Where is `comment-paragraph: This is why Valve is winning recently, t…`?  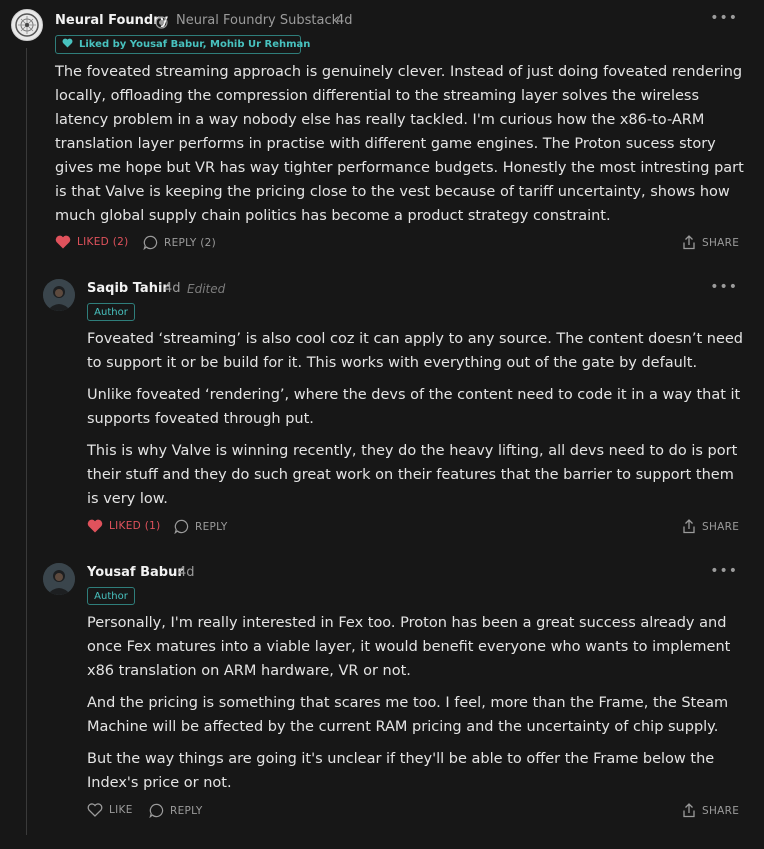
comment-paragraph: This is why Valve is winning recently, t… is located at coordinates (412, 475).